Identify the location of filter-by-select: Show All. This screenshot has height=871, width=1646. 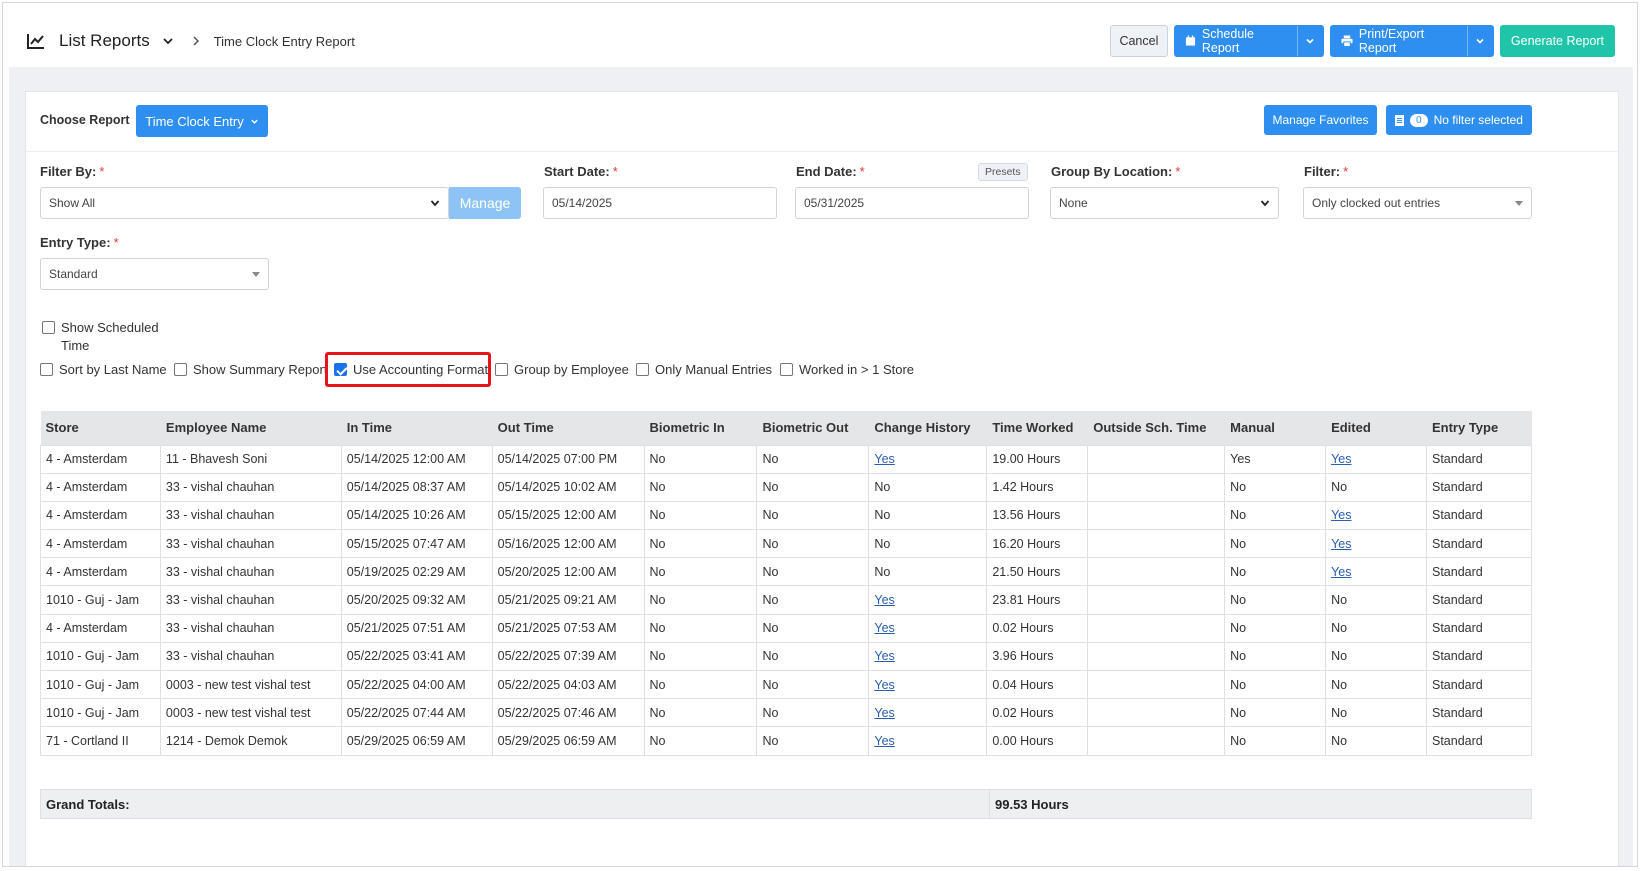
(244, 203).